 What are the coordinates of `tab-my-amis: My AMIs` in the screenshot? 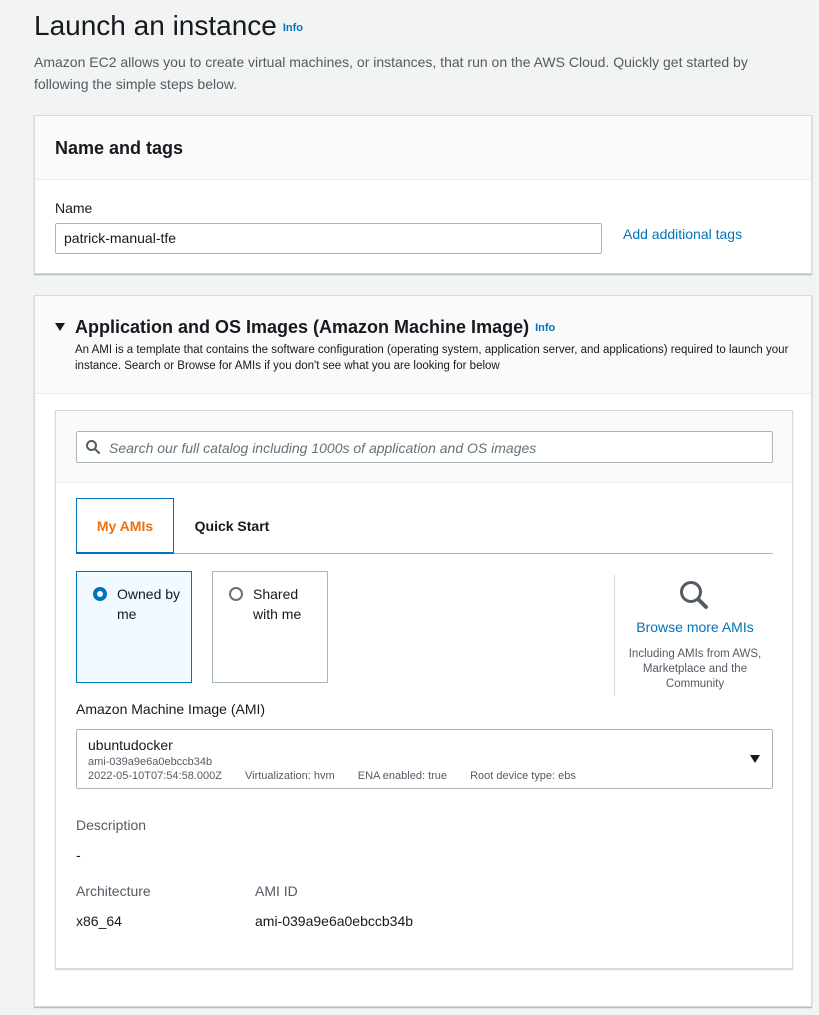 It's located at (125, 526).